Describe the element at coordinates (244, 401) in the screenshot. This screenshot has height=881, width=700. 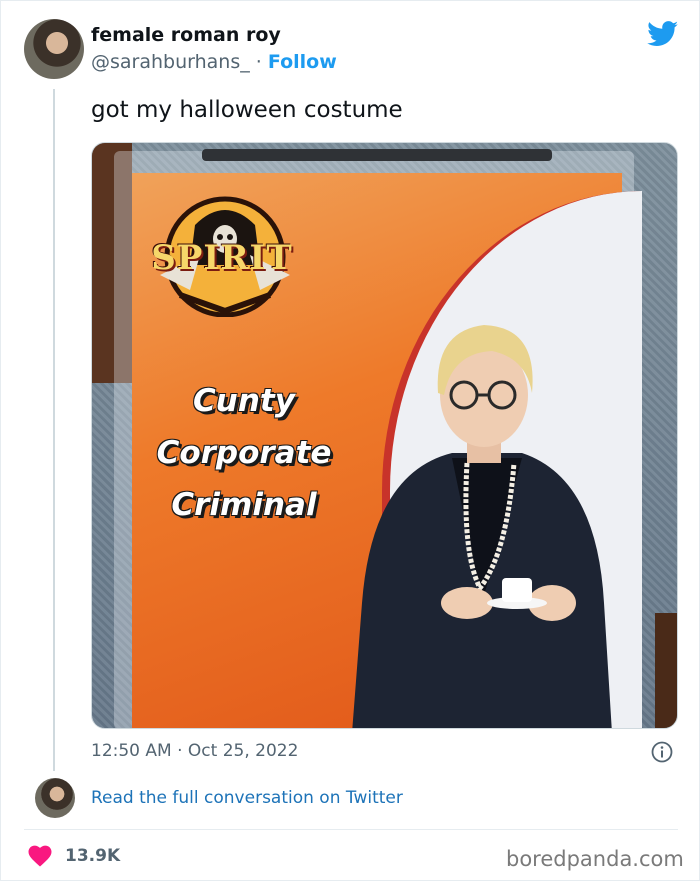
I see `costume-title-line: Cunty` at that location.